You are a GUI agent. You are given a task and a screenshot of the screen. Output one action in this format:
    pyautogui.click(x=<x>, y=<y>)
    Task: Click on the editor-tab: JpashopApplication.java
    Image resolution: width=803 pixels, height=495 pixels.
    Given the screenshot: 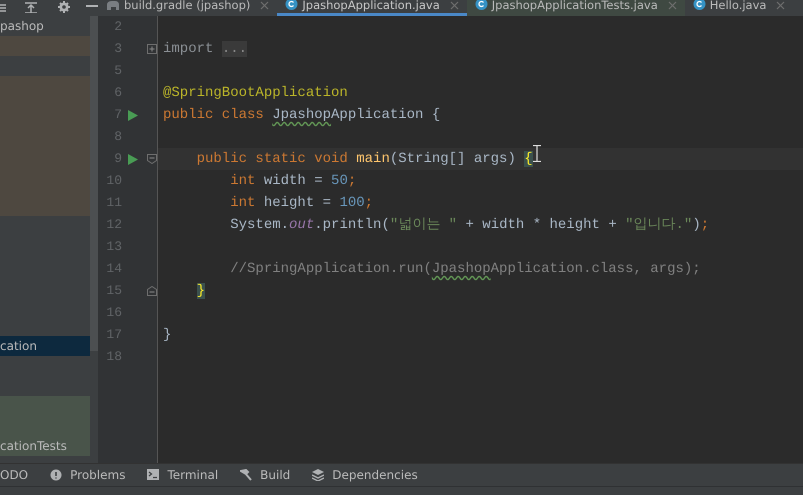 What is the action you would take?
    pyautogui.click(x=372, y=8)
    